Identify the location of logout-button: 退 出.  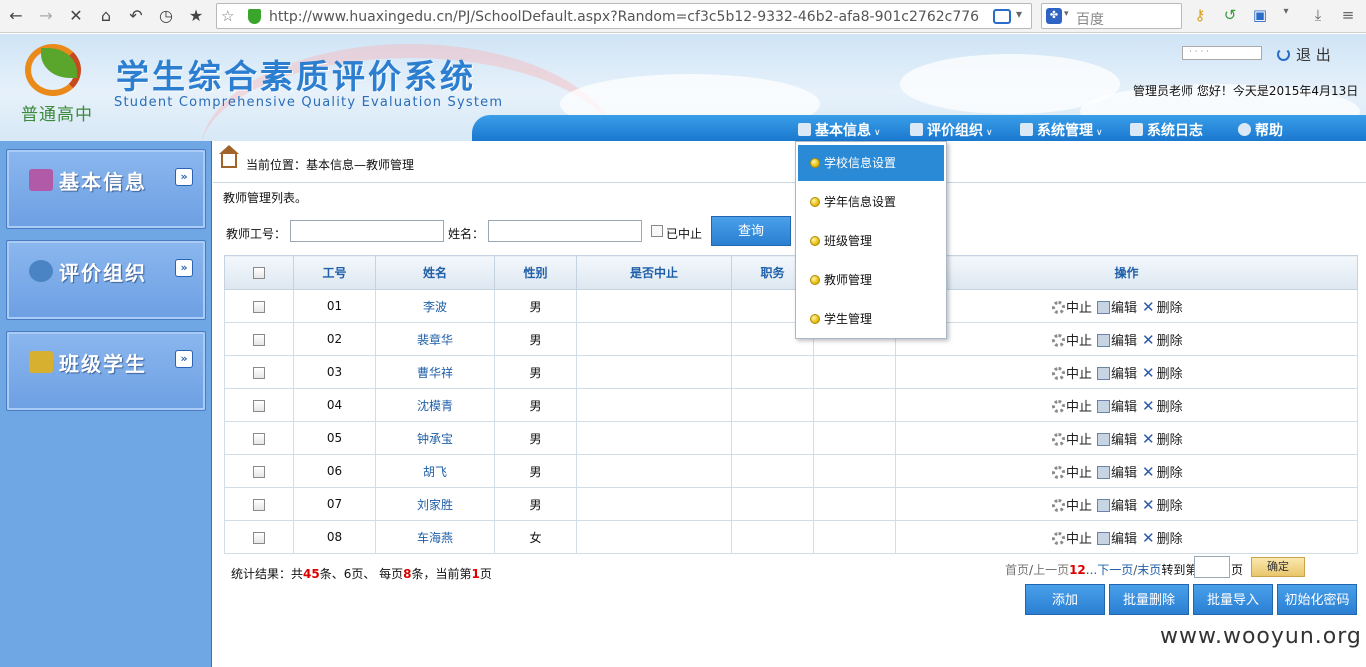
(1304, 54).